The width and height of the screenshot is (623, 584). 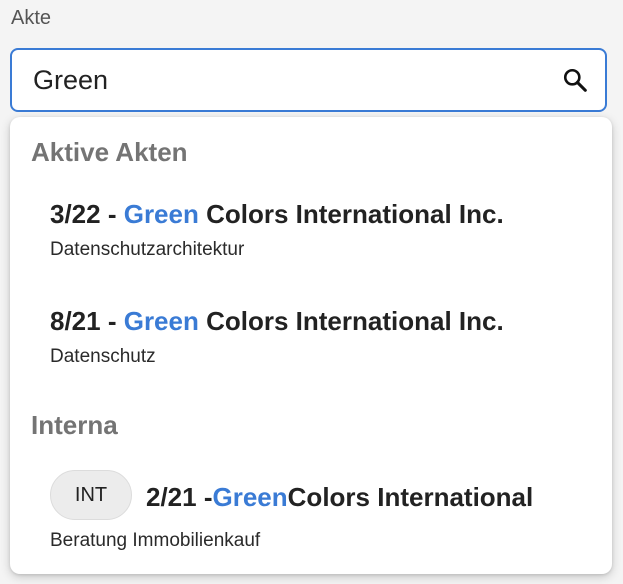 What do you see at coordinates (103, 356) in the screenshot?
I see `option-subtitle: Datenschutz` at bounding box center [103, 356].